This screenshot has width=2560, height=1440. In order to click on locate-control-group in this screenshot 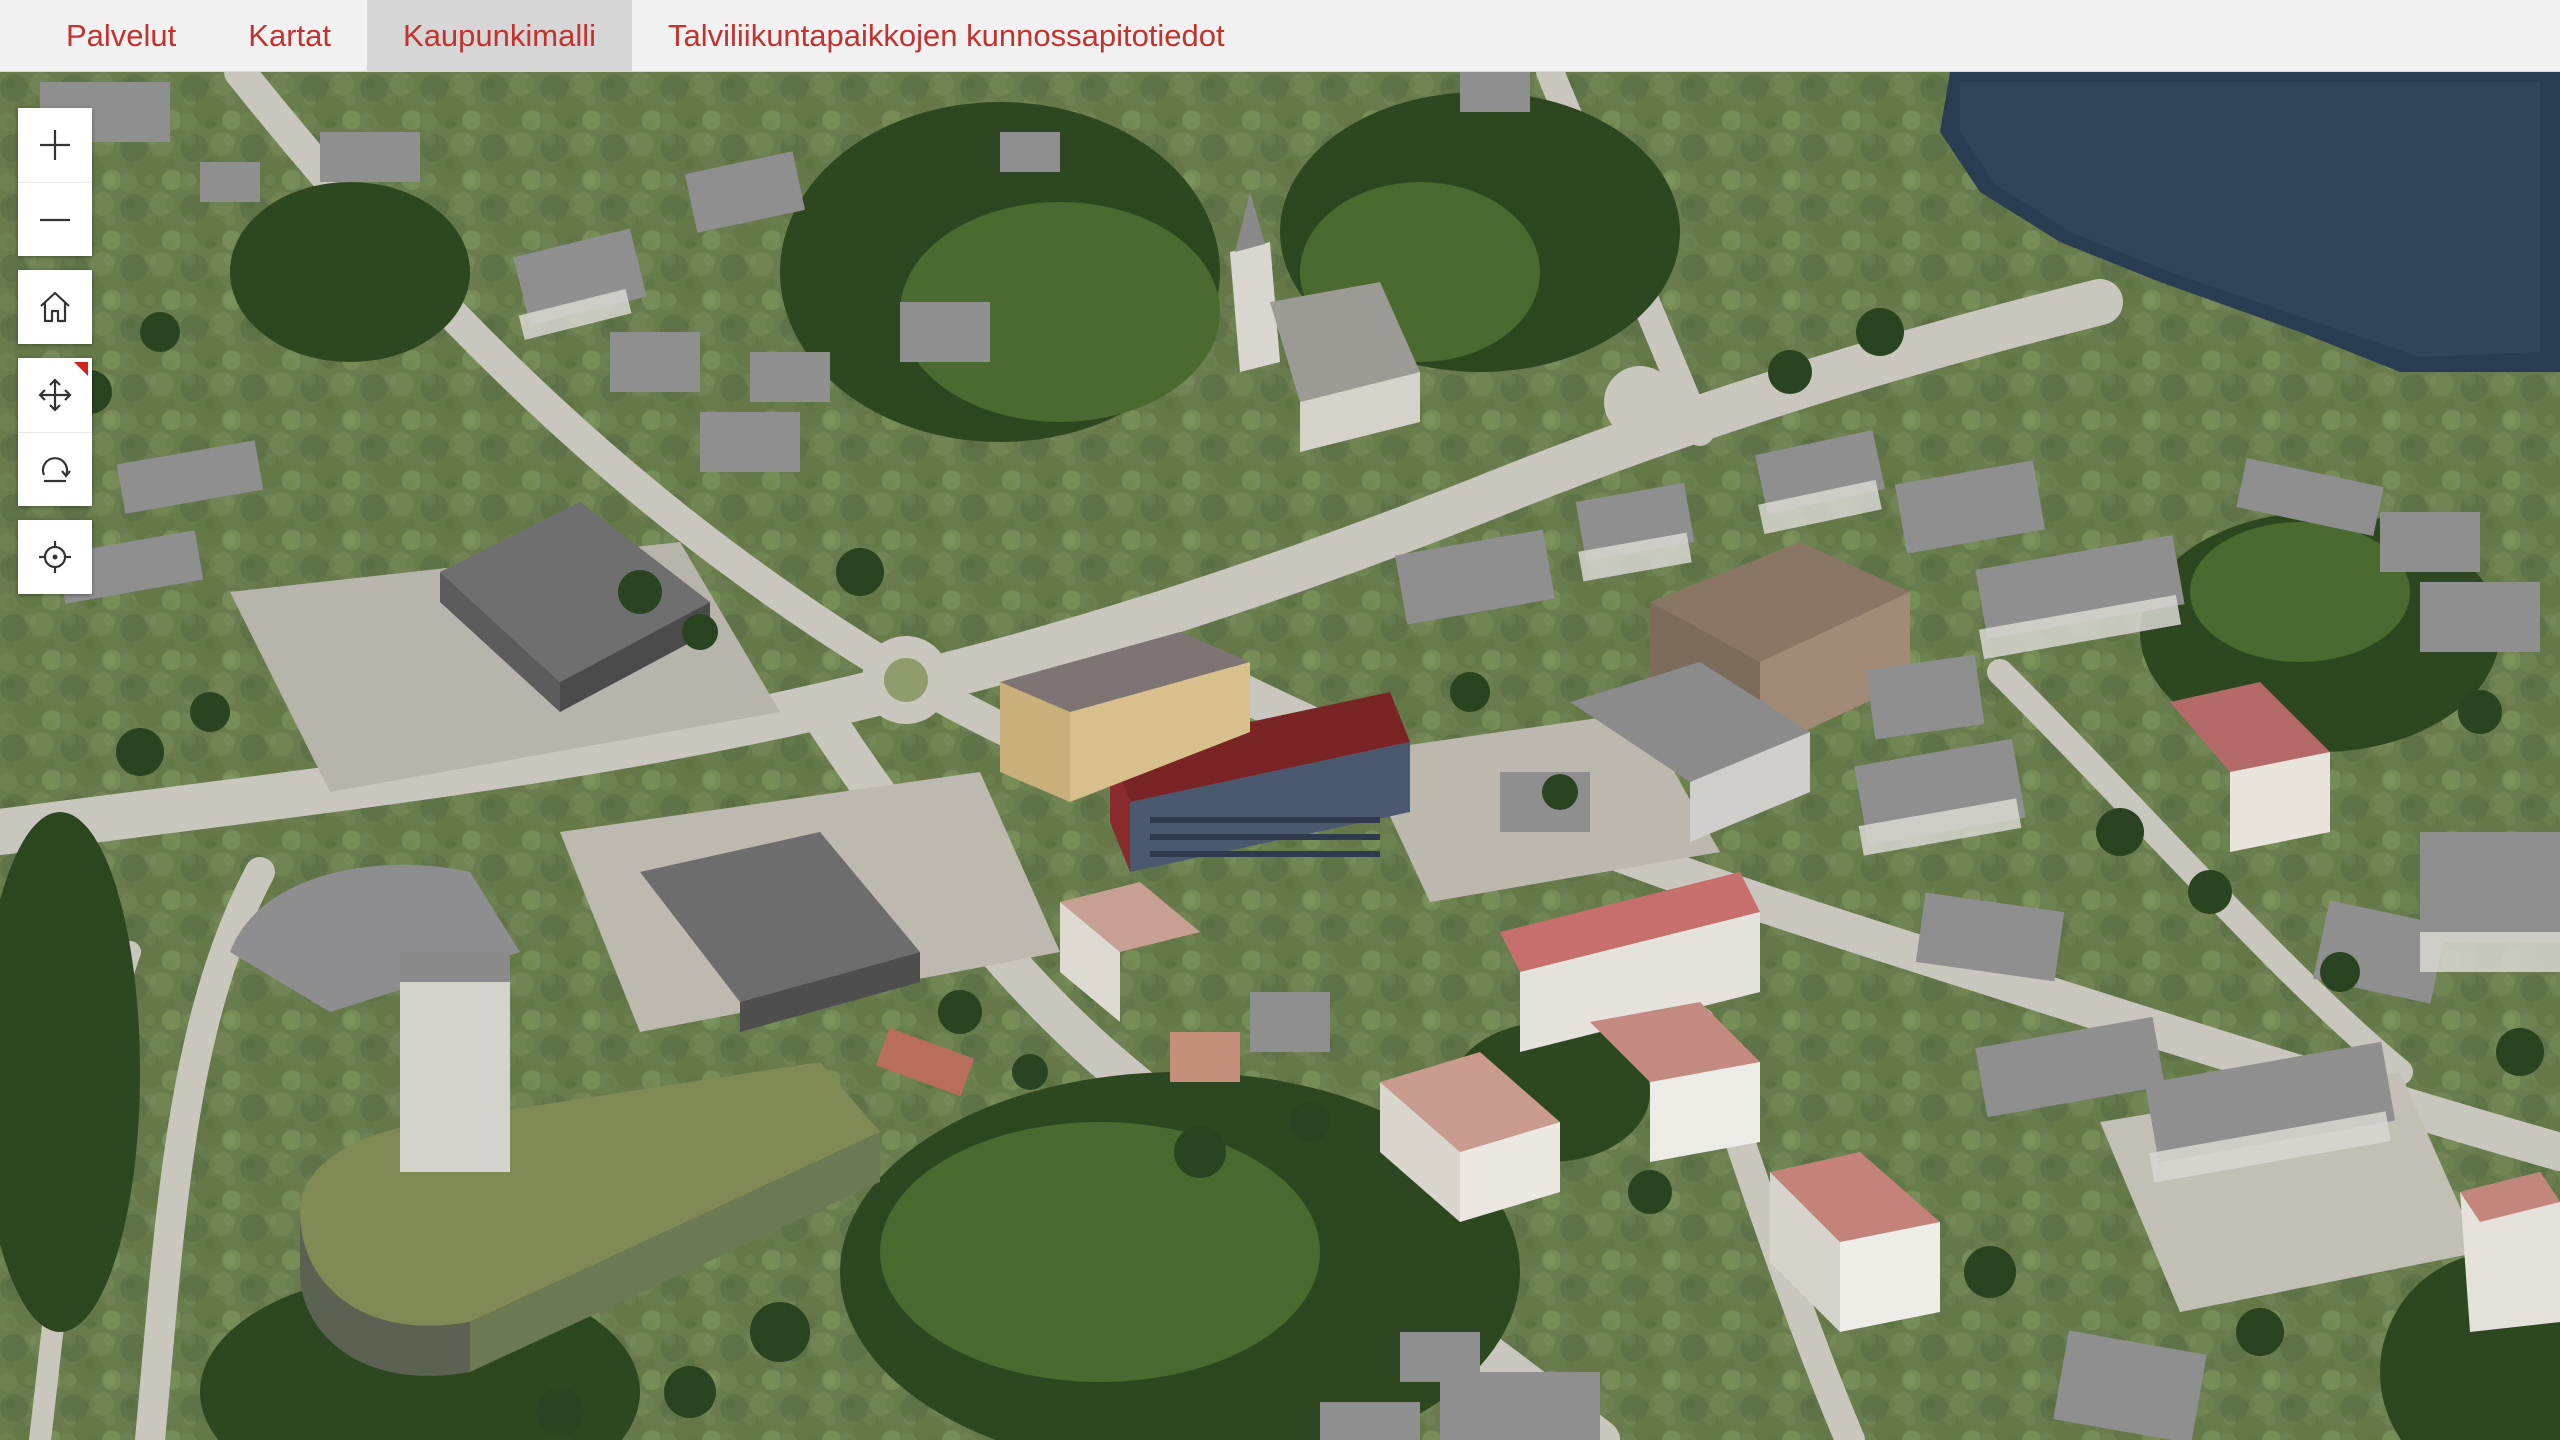, I will do `click(55, 557)`.